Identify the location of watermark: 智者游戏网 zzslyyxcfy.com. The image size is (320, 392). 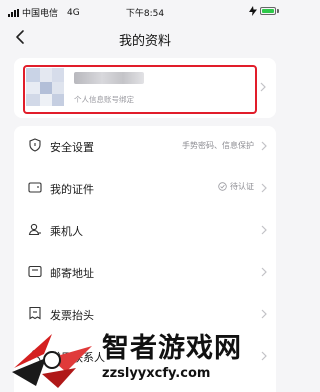
(148, 359).